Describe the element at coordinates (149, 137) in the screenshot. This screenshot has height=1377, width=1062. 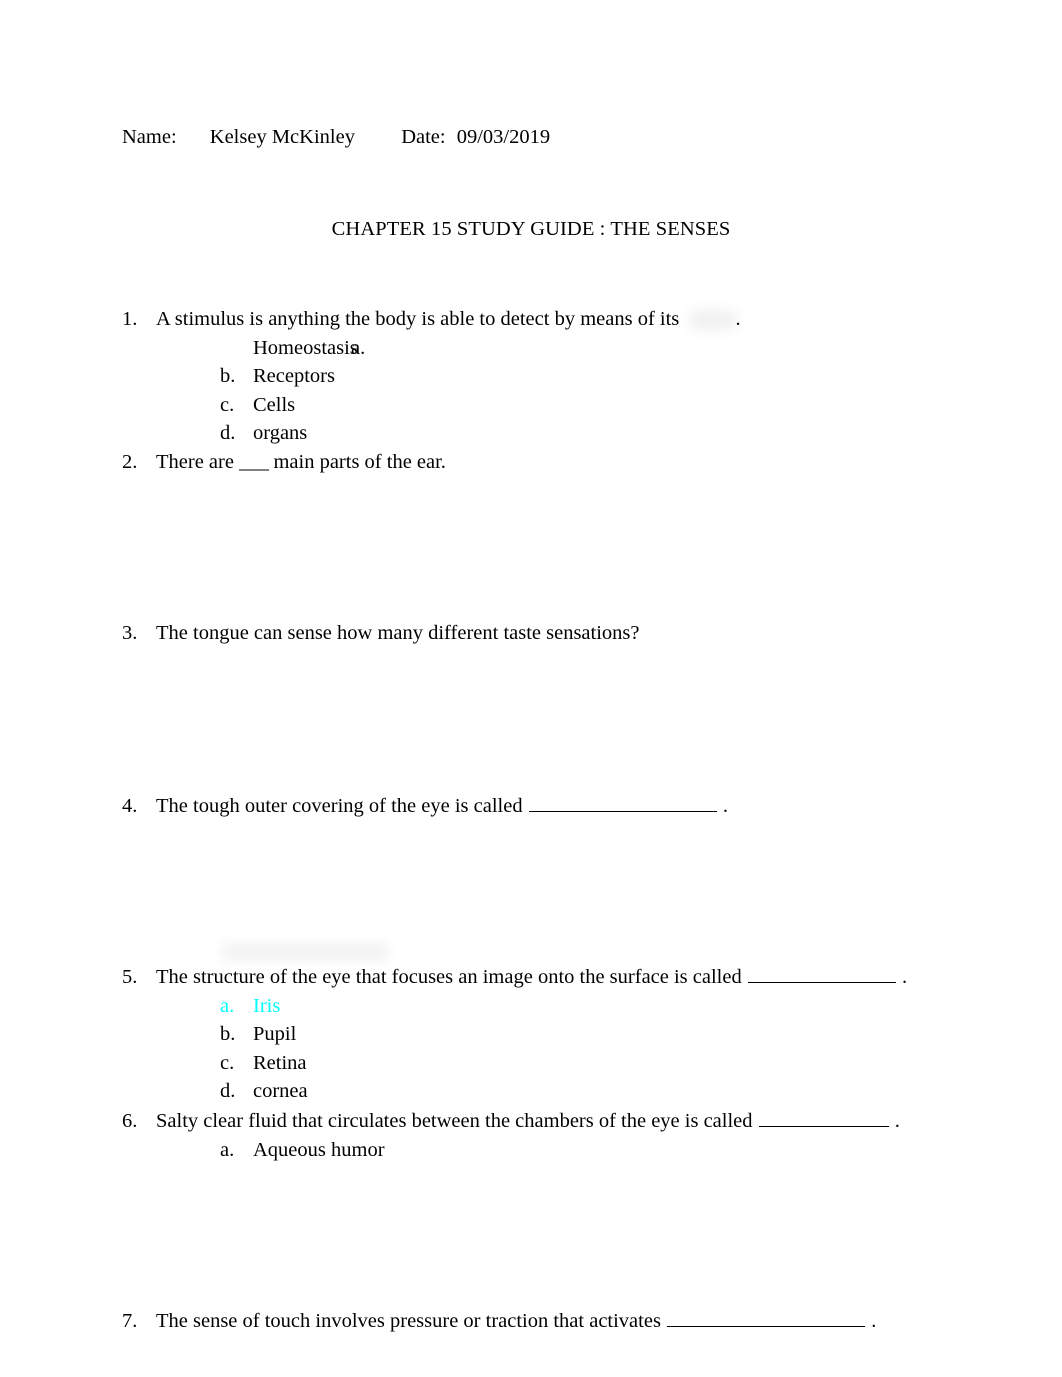
I see `name-label: Name:` at that location.